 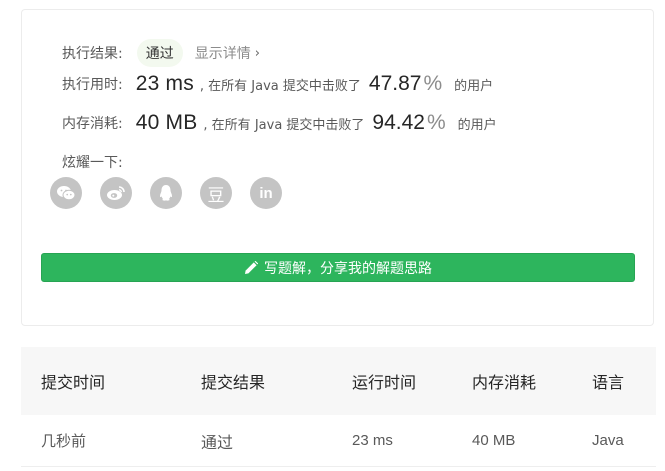 What do you see at coordinates (624, 381) in the screenshot?
I see `col-language: 语言` at bounding box center [624, 381].